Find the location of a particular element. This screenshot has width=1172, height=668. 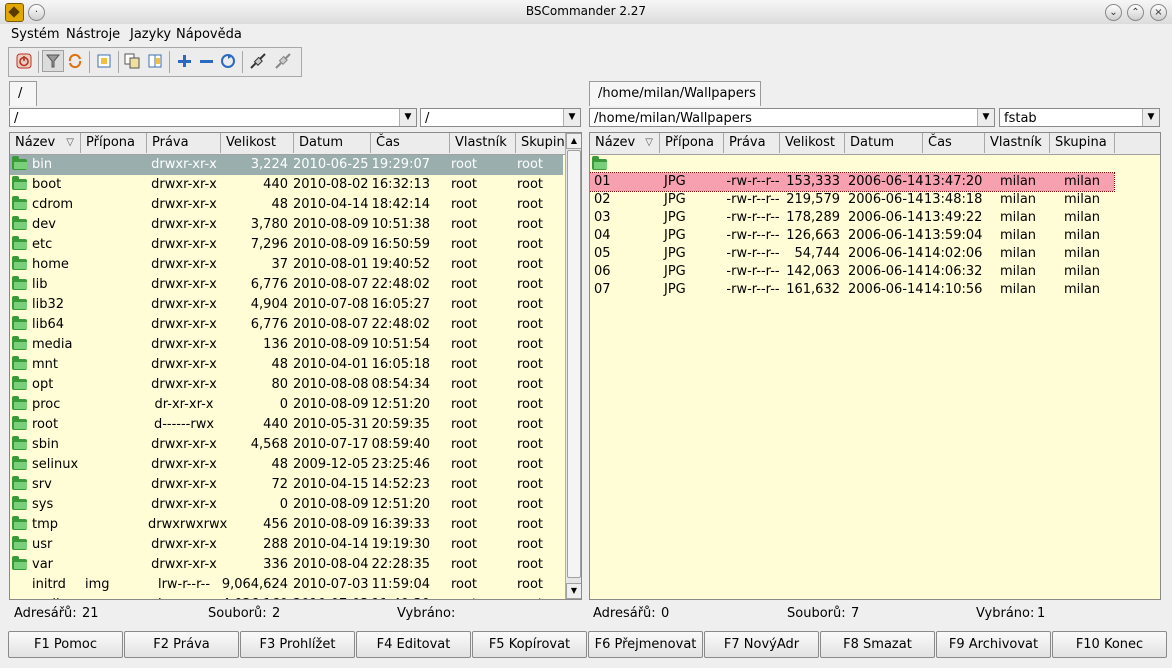

fkey-button-8: F8 Smazat is located at coordinates (877, 644).